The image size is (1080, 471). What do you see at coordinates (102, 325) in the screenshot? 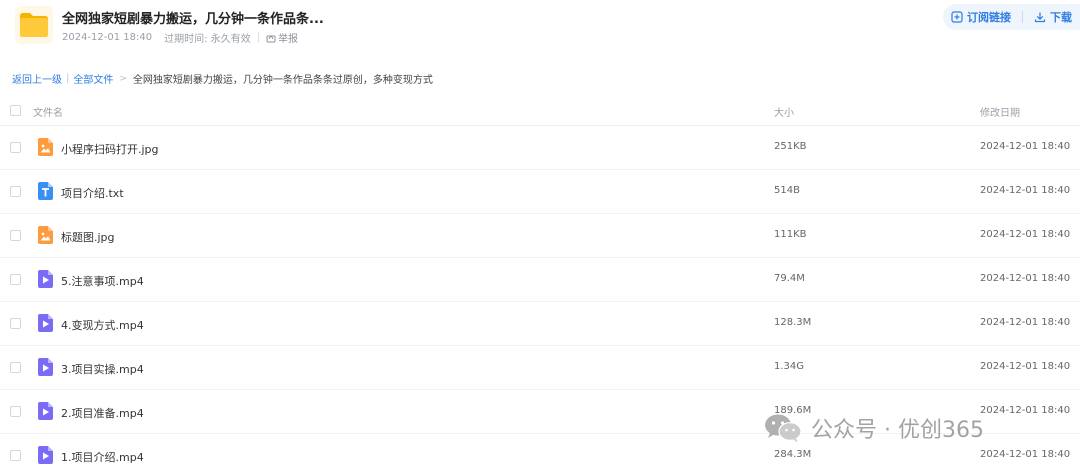
I see `file-name: 4.变现方式.mp4` at bounding box center [102, 325].